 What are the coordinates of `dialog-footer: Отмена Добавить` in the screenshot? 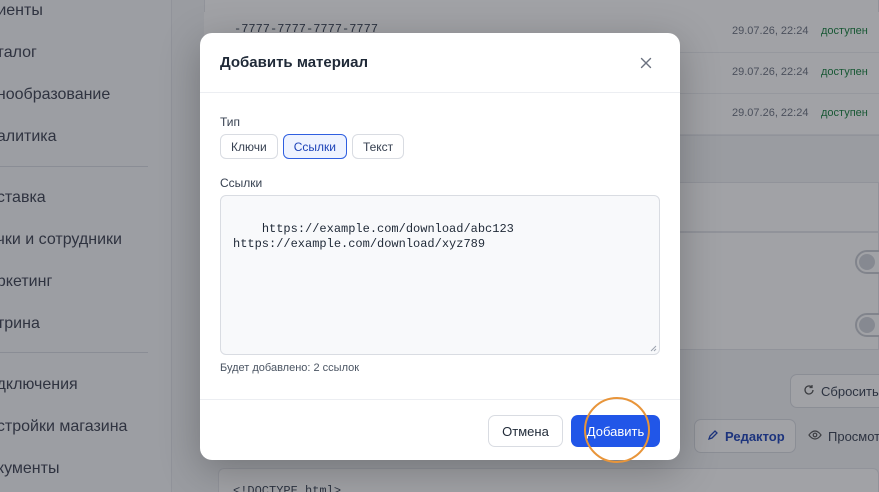 It's located at (440, 429).